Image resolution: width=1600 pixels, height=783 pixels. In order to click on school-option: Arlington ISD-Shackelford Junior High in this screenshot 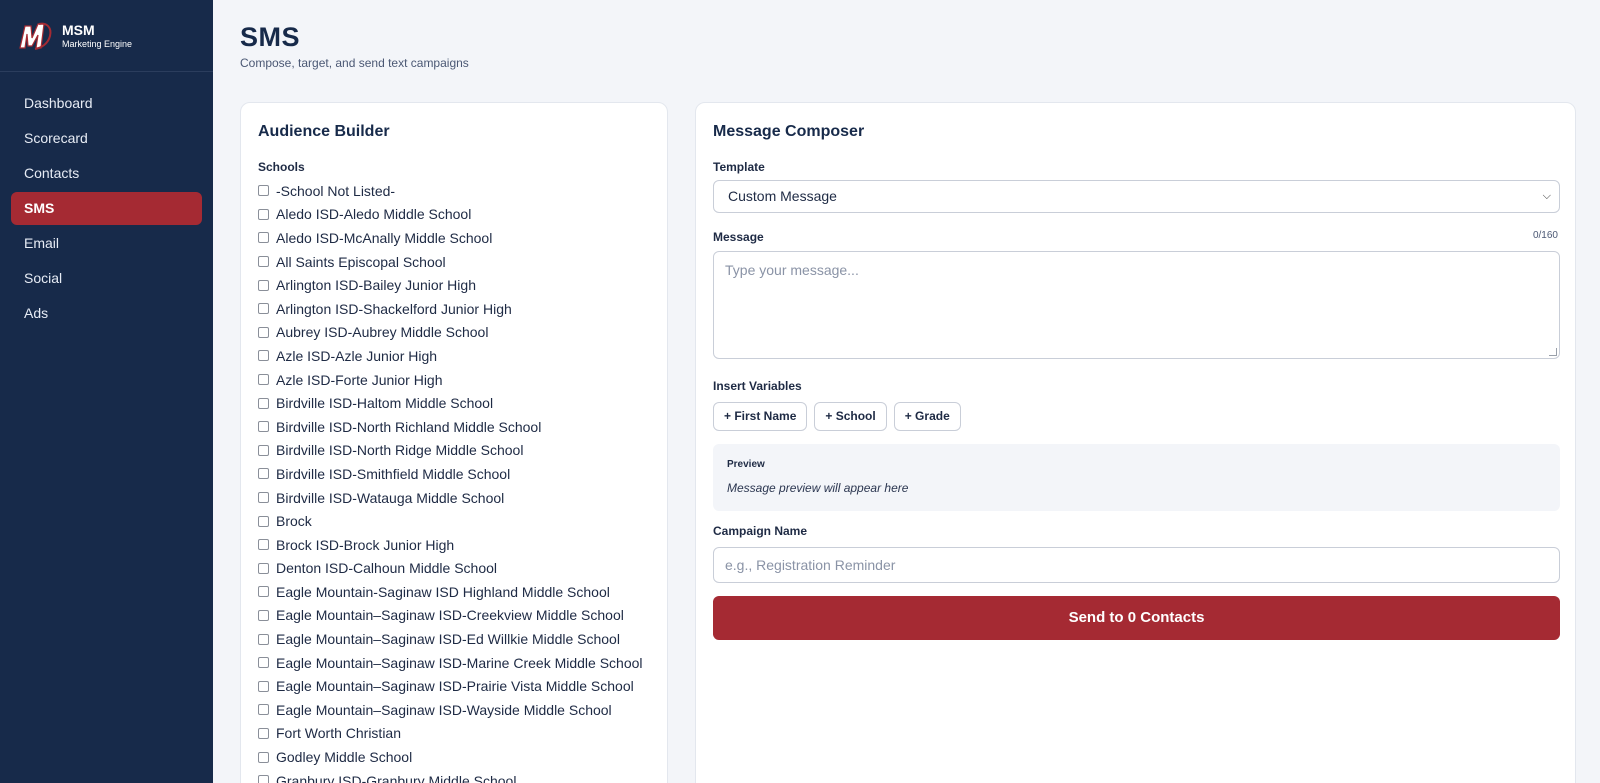, I will do `click(450, 309)`.